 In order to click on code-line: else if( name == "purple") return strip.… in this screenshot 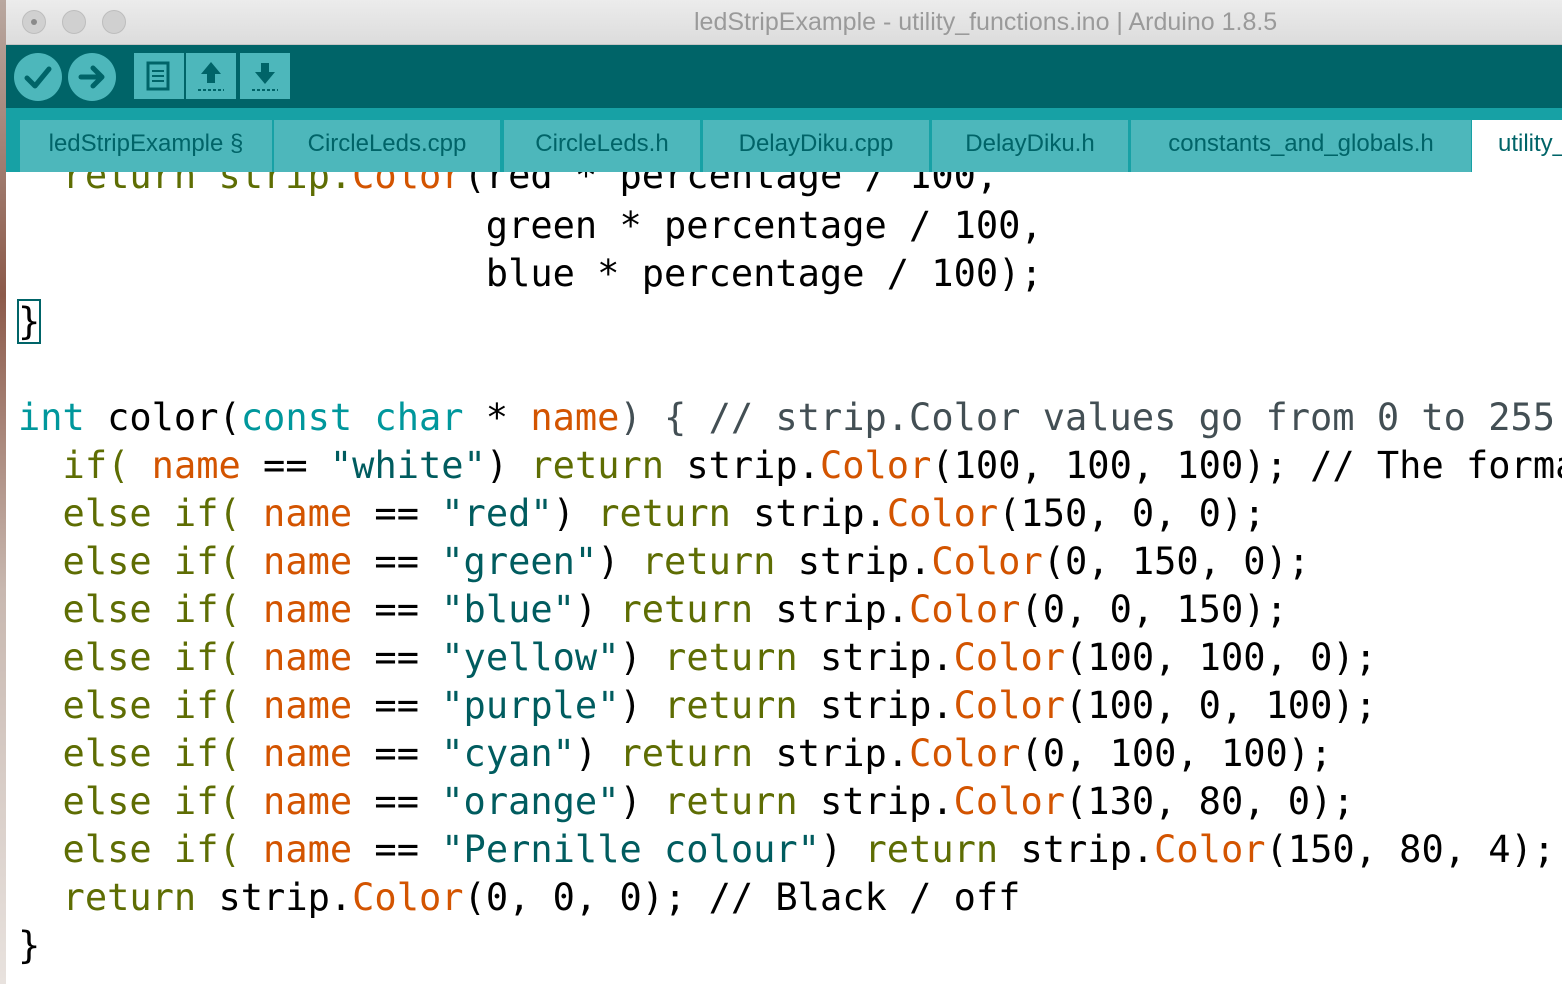, I will do `click(697, 705)`.